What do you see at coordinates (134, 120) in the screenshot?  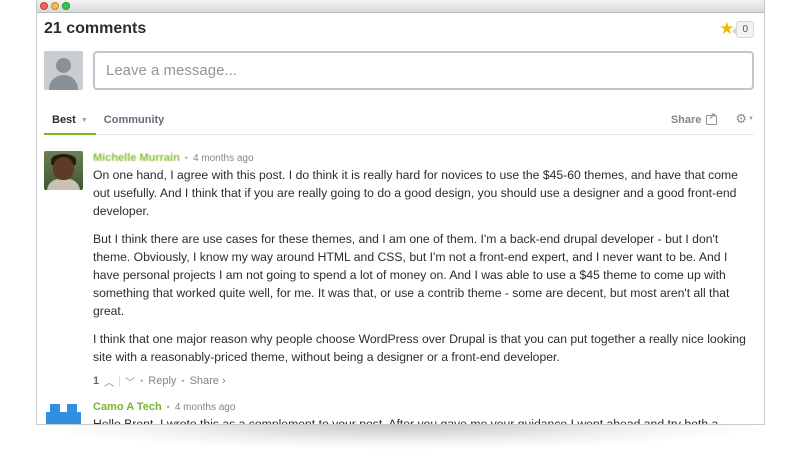 I see `tab-community-label: Community` at bounding box center [134, 120].